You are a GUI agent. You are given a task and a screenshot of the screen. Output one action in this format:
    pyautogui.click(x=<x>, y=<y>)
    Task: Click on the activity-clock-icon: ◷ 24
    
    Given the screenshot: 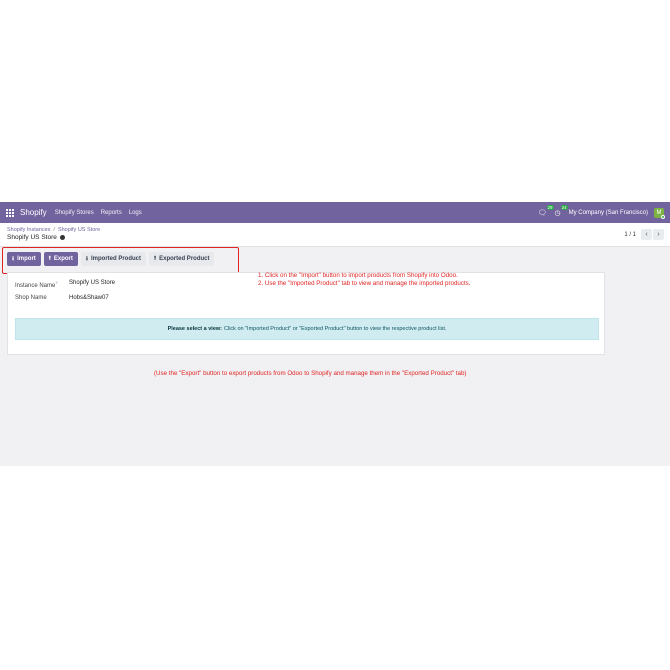 What is the action you would take?
    pyautogui.click(x=561, y=210)
    